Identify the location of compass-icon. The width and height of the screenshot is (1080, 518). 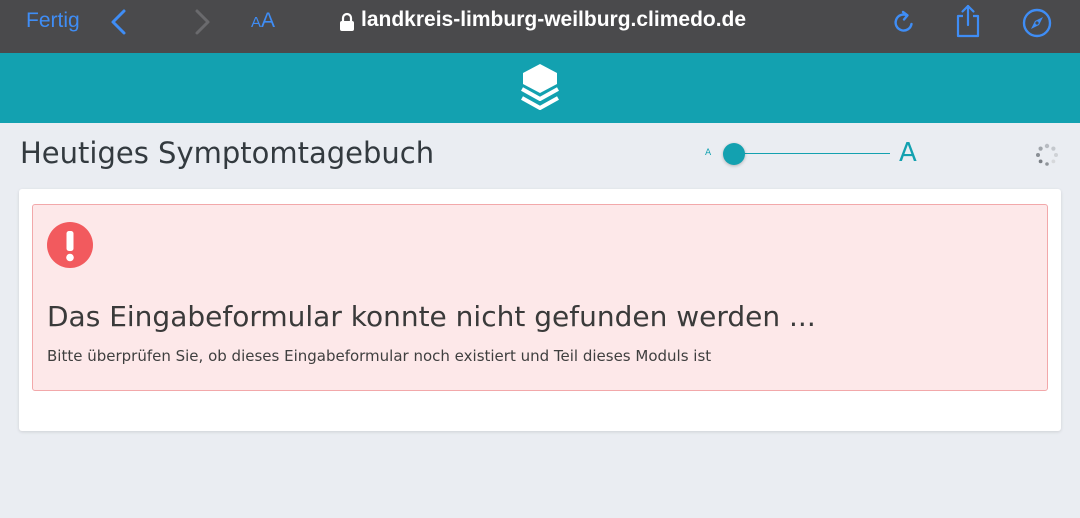
(1037, 23).